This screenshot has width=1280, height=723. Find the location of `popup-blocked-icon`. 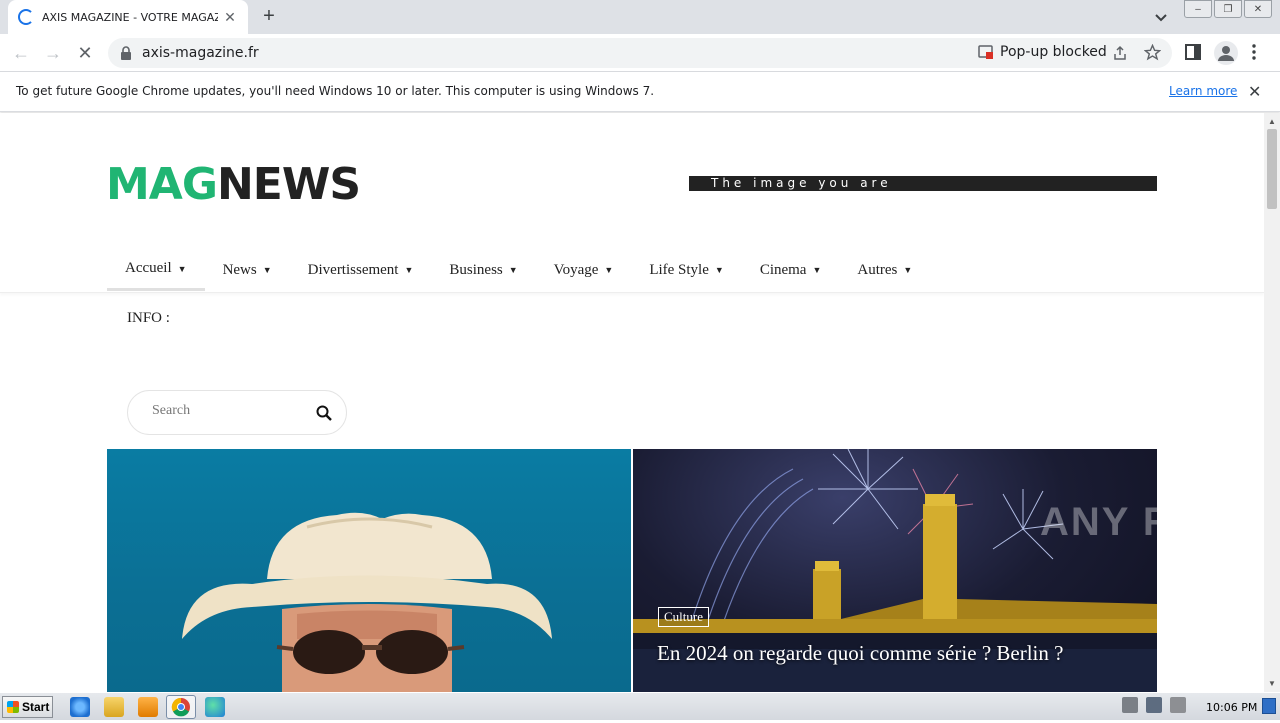

popup-blocked-icon is located at coordinates (985, 52).